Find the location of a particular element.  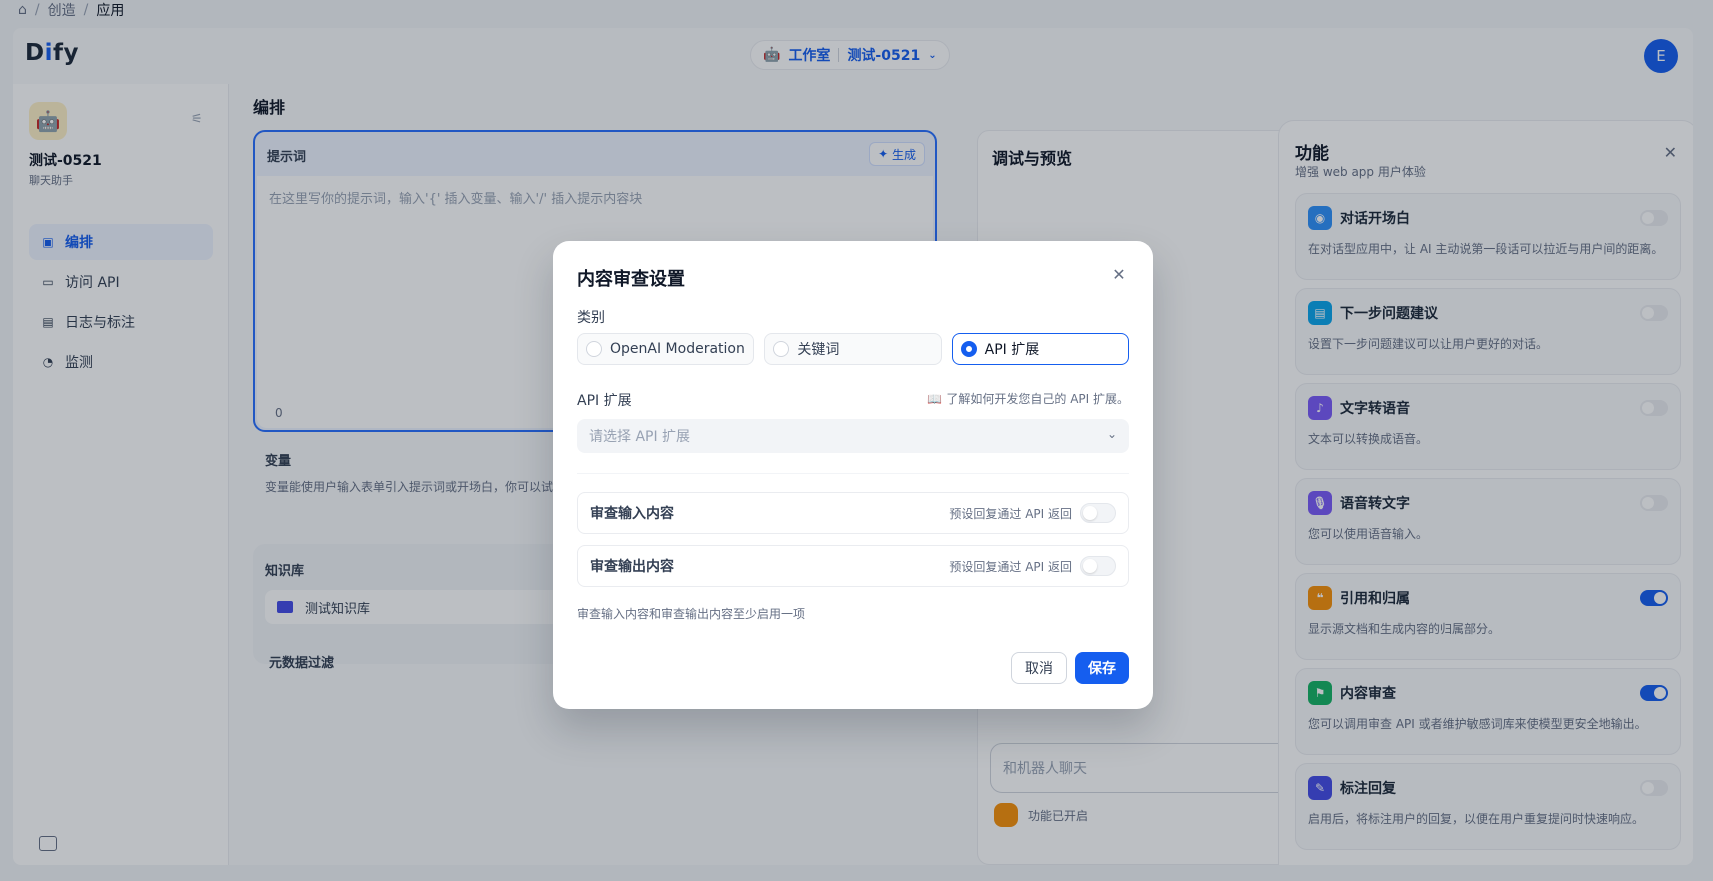

api-extension-label: API 扩展 is located at coordinates (604, 401).